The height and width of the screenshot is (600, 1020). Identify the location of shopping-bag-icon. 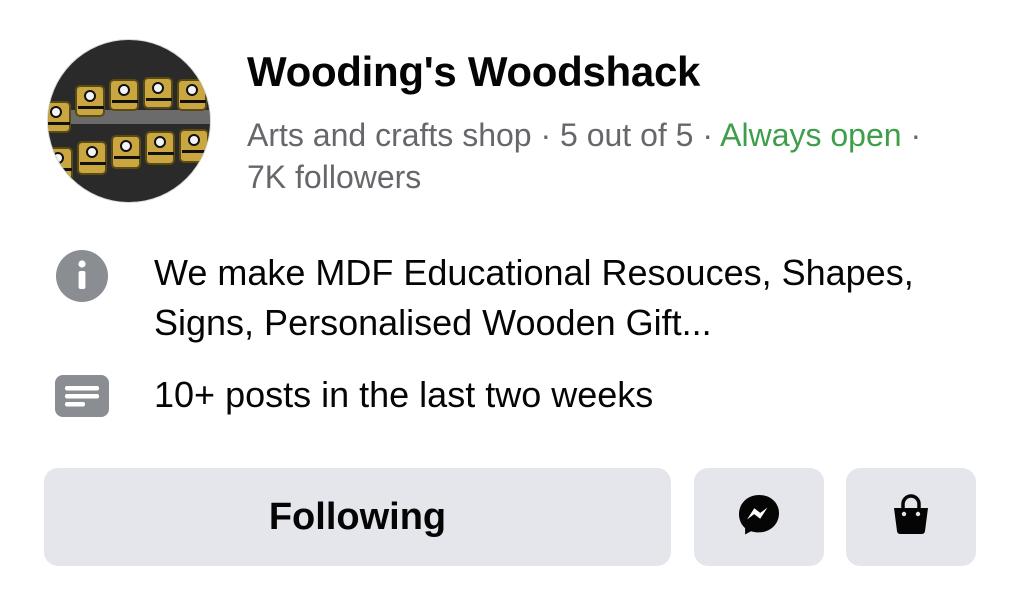
(911, 517).